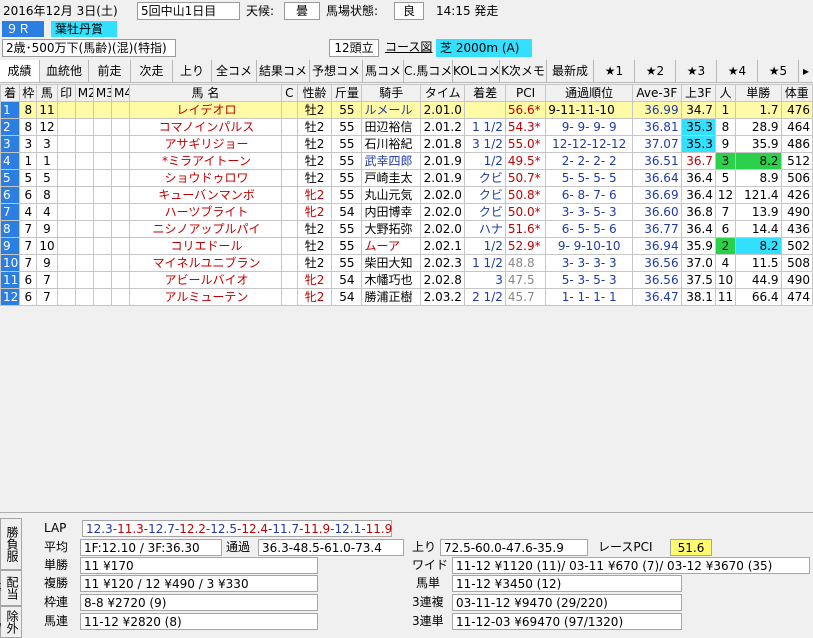  Describe the element at coordinates (102, 93) in the screenshot. I see `col-m3: M3` at that location.